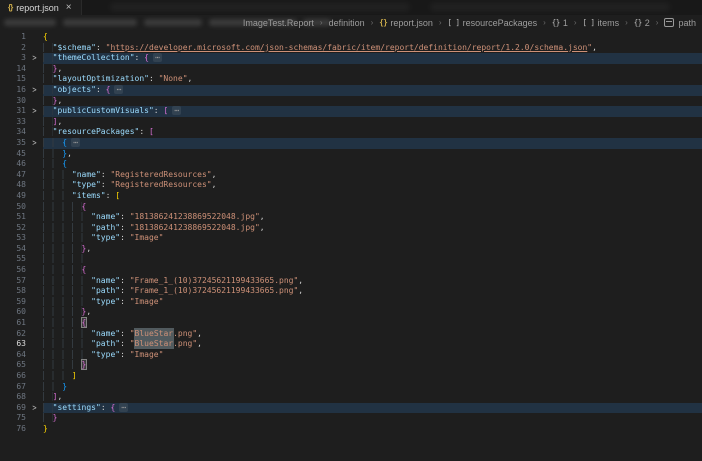  Describe the element at coordinates (74, 47) in the screenshot. I see `code-token: "$schema"` at that location.